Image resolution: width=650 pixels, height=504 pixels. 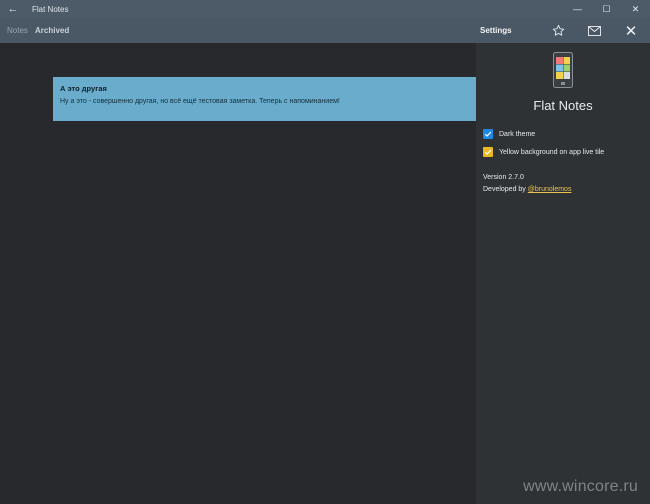 I want to click on yellow-tile-label: Yellow background on app live tile, so click(x=552, y=152).